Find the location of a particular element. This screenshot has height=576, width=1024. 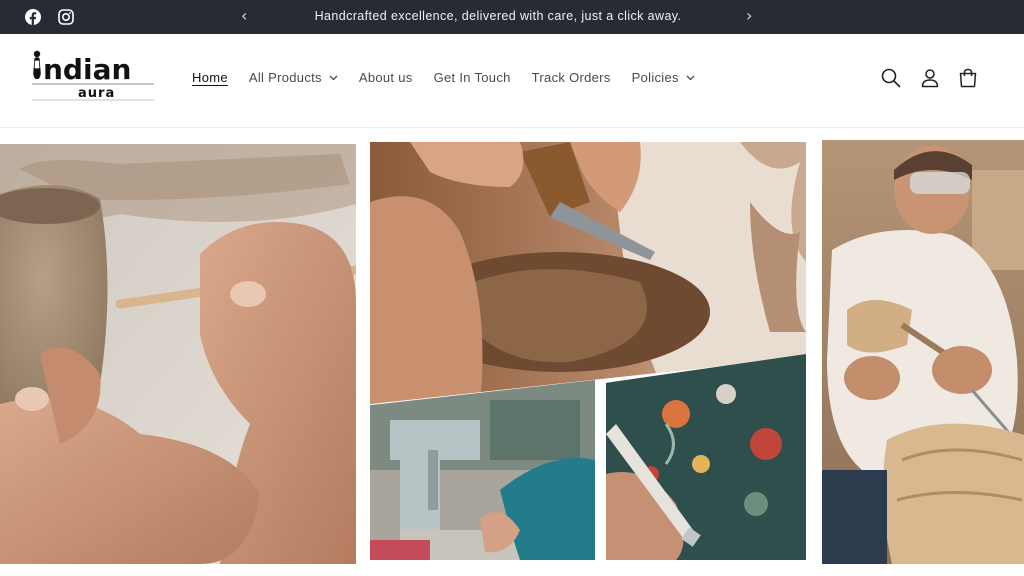

account-icon is located at coordinates (930, 78).